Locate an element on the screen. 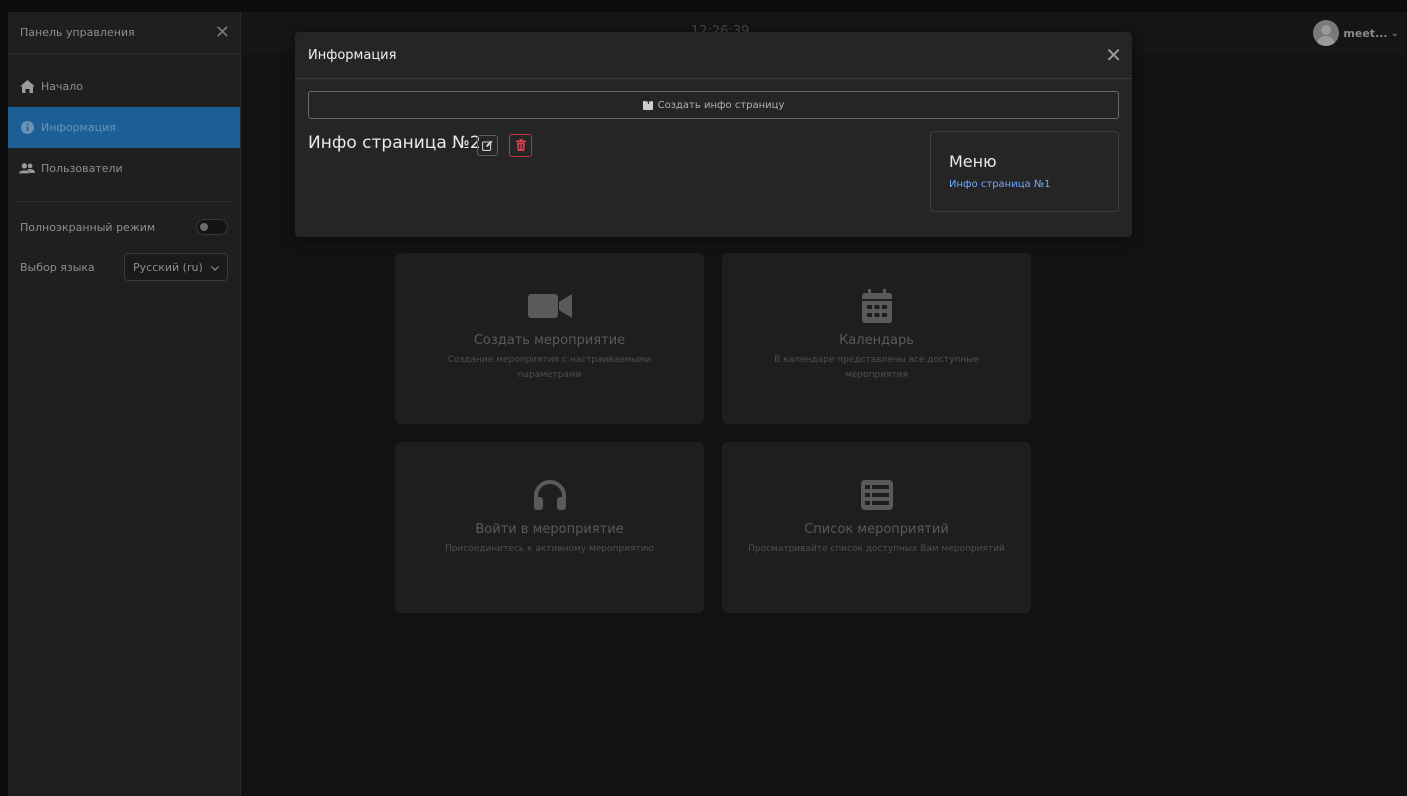 The image size is (1407, 796). sidebar-nav: Начало Информация Пользователи is located at coordinates (124, 127).